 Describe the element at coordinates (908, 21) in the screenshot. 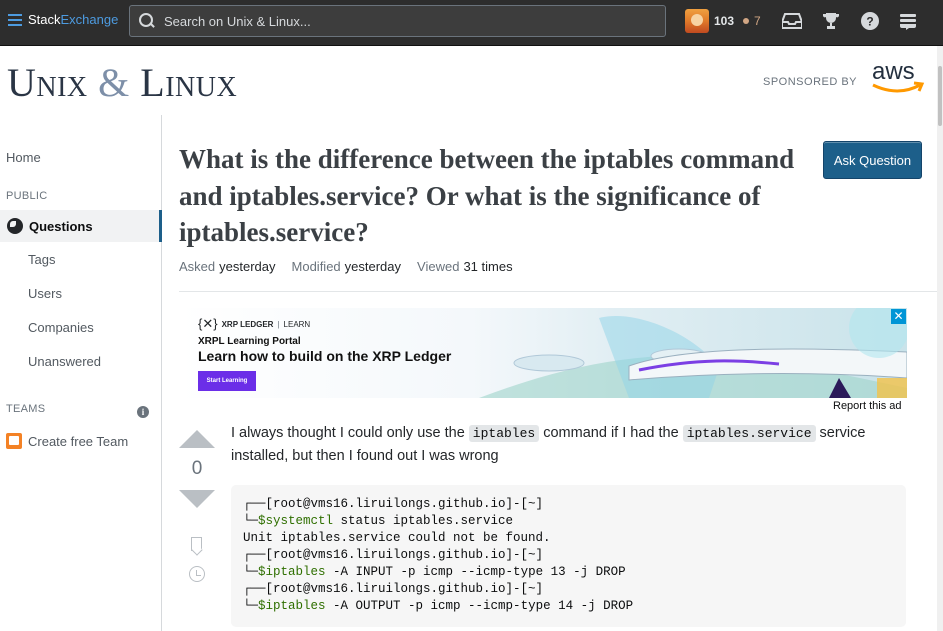

I see `site-switcher-icon` at that location.